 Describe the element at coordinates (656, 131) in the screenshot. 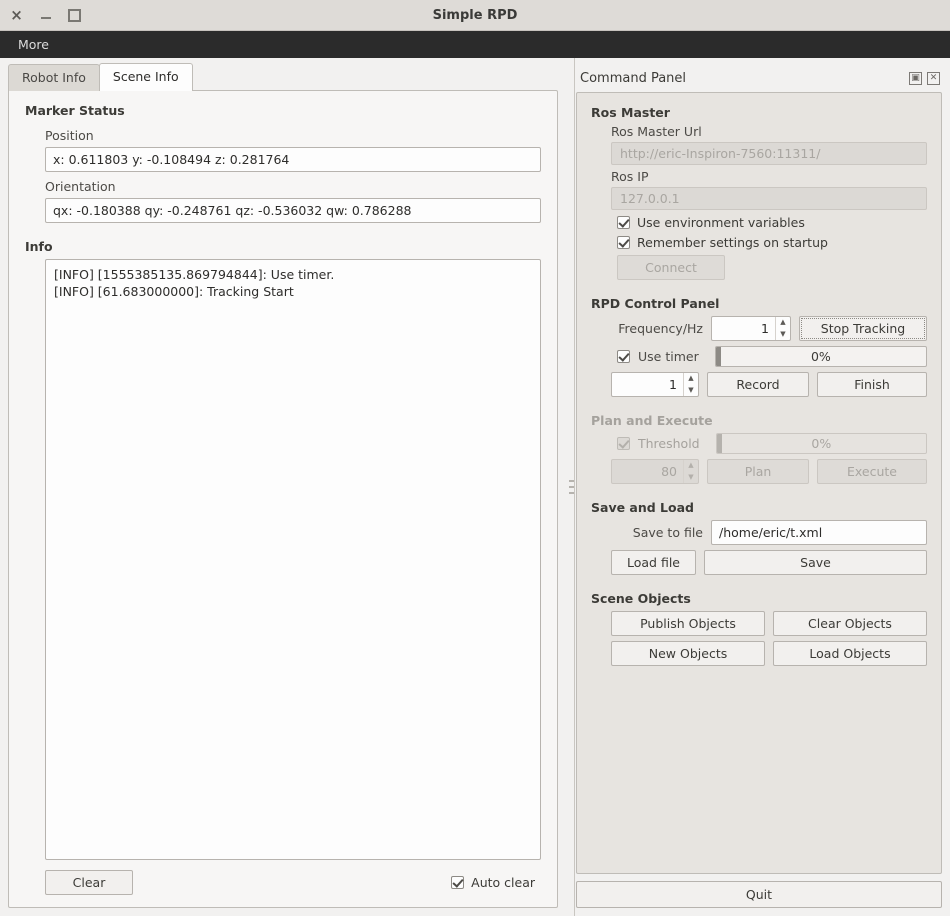

I see `ros-master-url-label: Ros Master Url` at that location.